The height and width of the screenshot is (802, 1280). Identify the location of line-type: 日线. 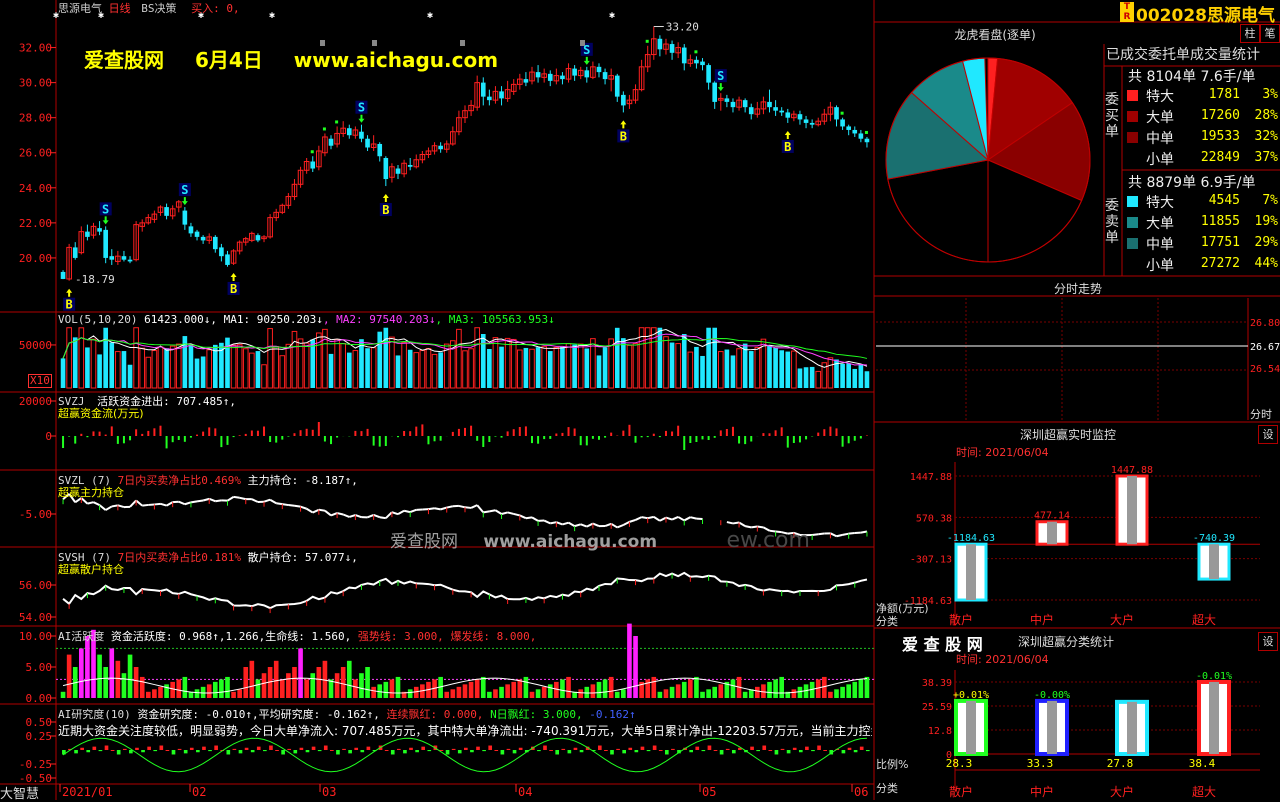
(120, 8).